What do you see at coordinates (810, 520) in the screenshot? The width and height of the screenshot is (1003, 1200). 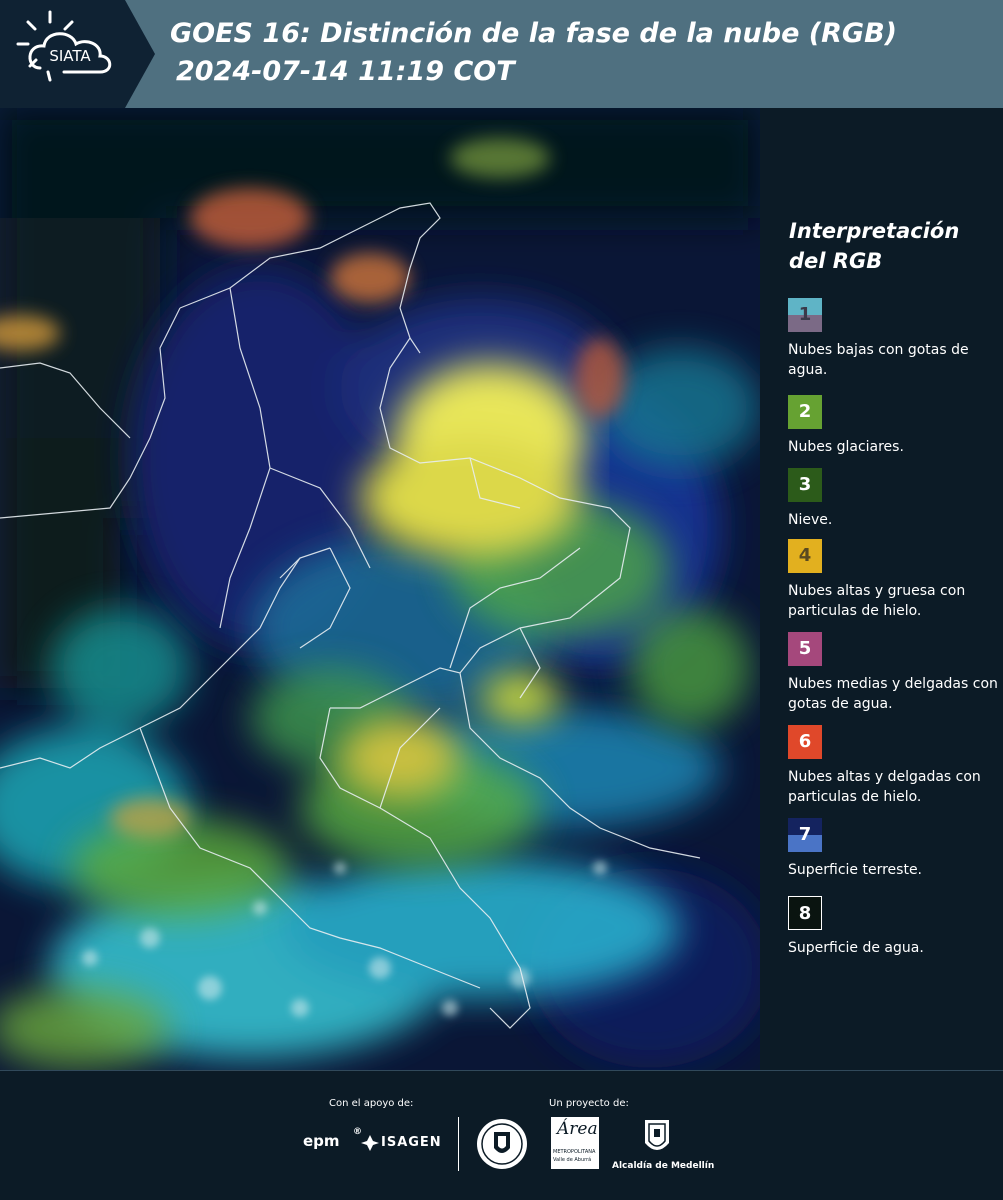 I see `legend-label-3: Nieve.` at bounding box center [810, 520].